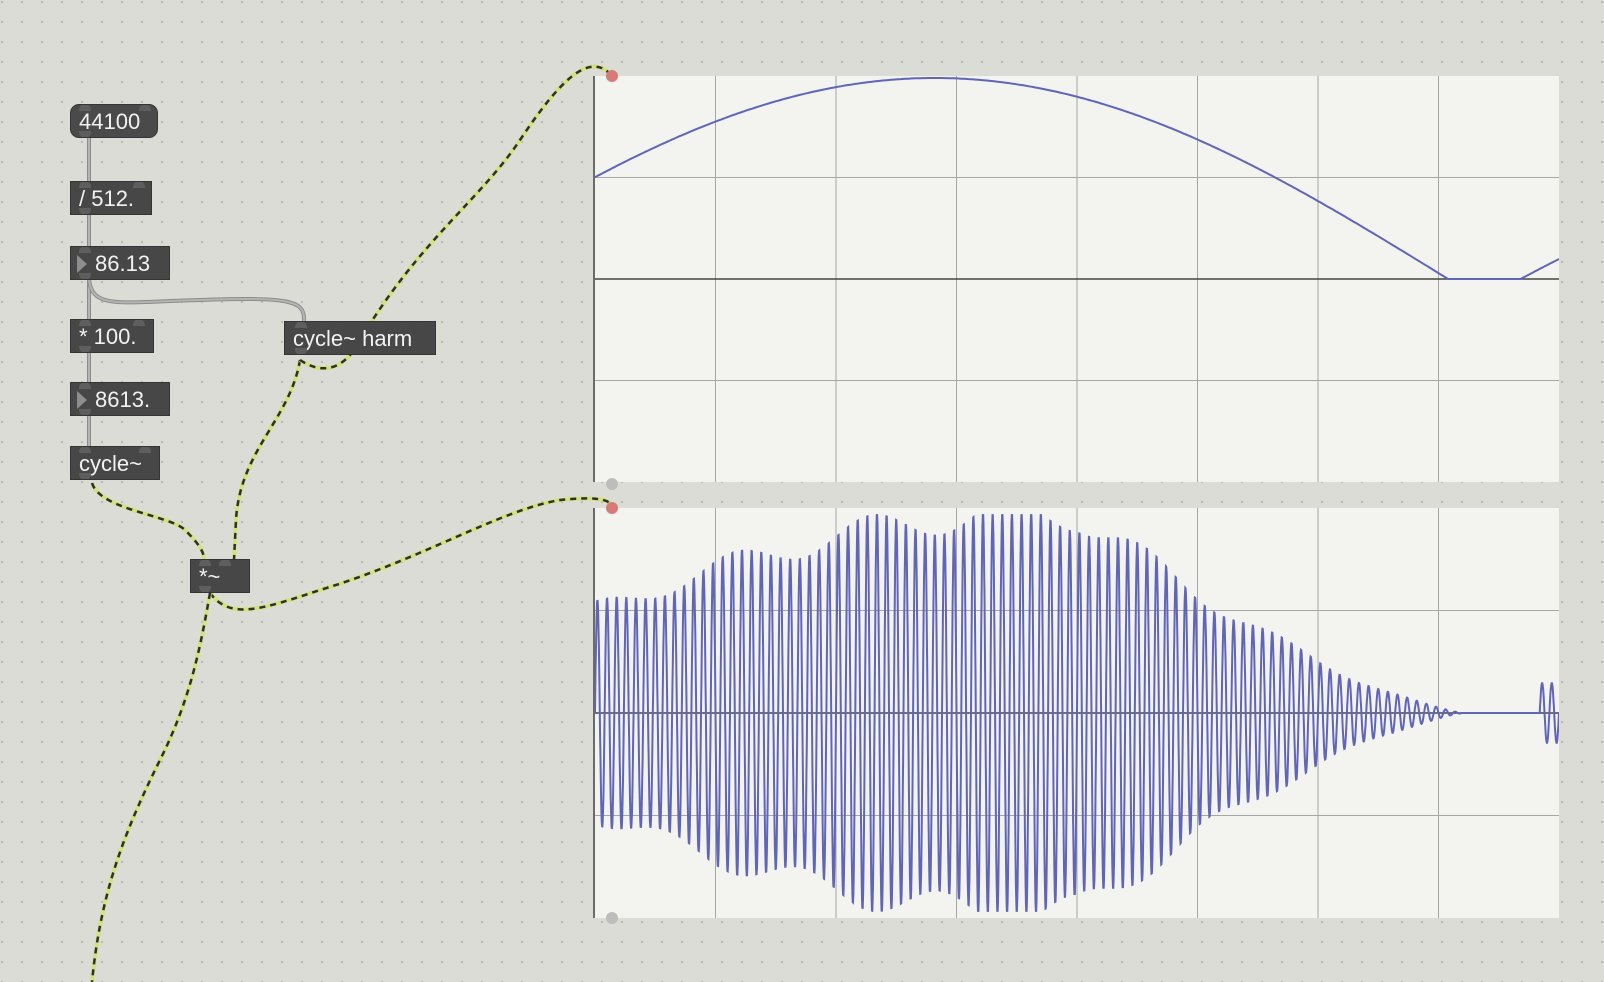 This screenshot has height=982, width=1604. What do you see at coordinates (112, 336) in the screenshot?
I see `object-mul-100: * 100.` at bounding box center [112, 336].